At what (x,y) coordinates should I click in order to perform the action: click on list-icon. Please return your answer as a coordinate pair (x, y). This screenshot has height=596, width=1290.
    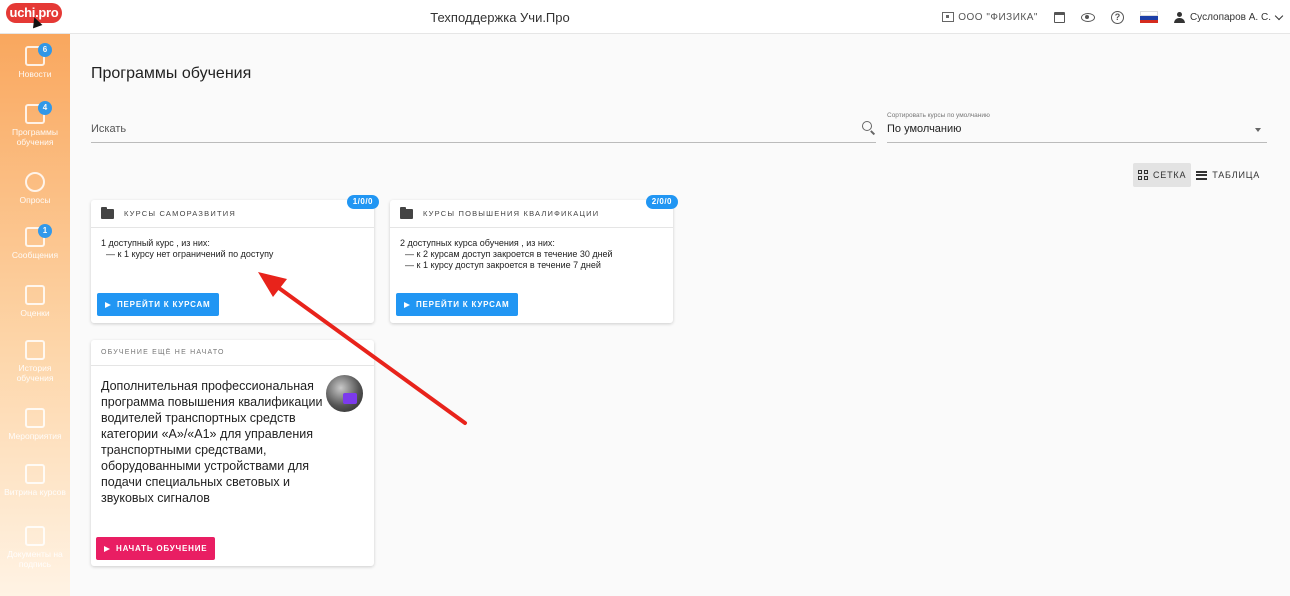
    Looking at the image, I should click on (1202, 175).